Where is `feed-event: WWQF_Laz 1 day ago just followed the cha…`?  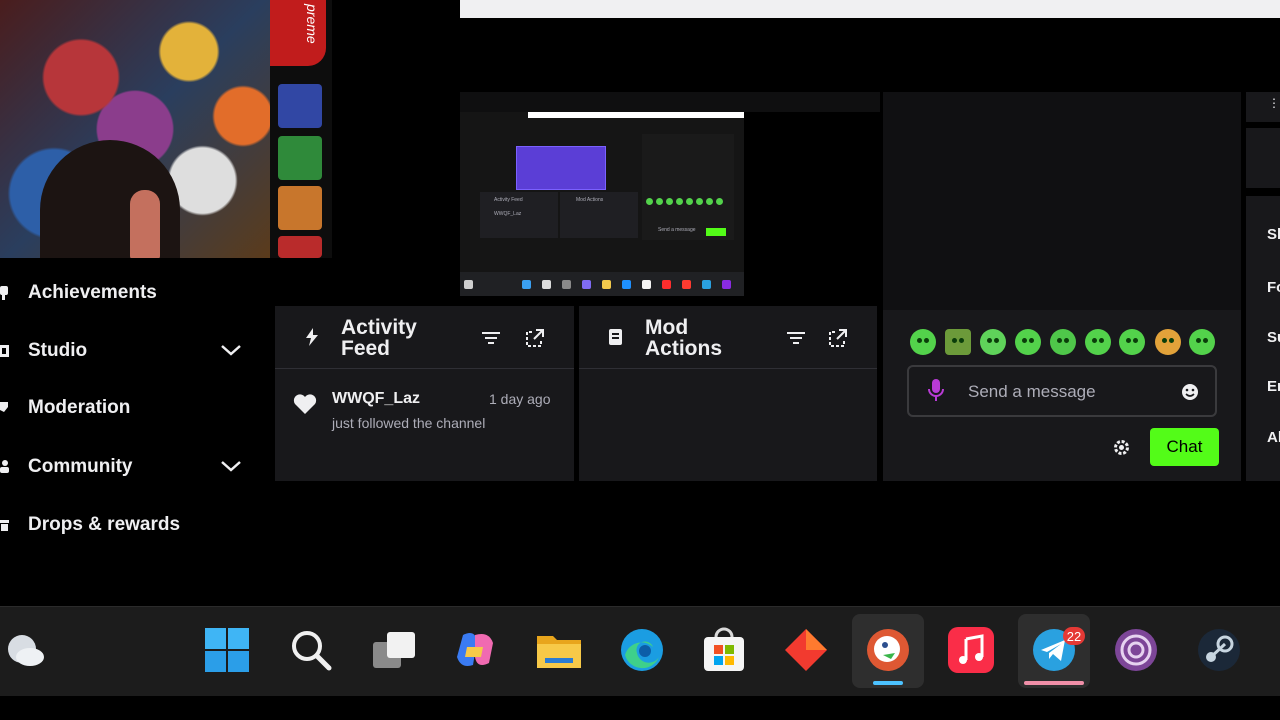 feed-event: WWQF_Laz 1 day ago just followed the cha… is located at coordinates (424, 408).